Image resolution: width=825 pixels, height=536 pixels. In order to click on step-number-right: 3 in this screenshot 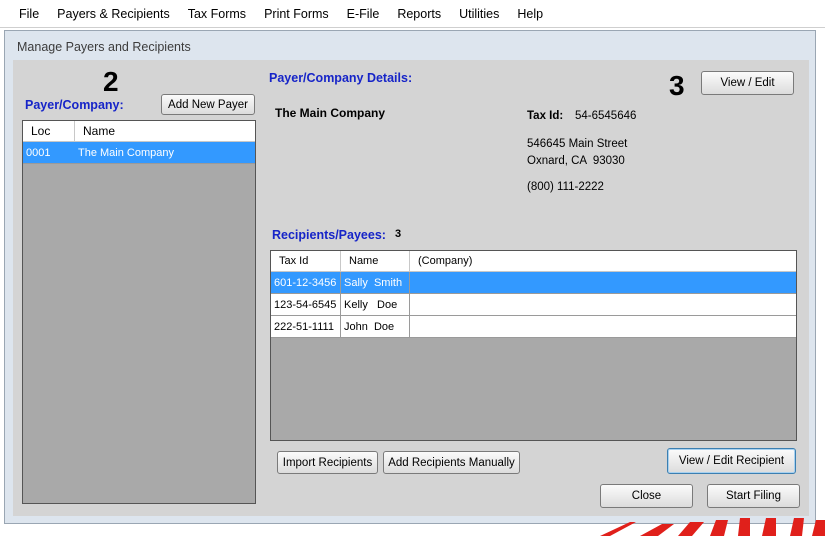, I will do `click(677, 85)`.